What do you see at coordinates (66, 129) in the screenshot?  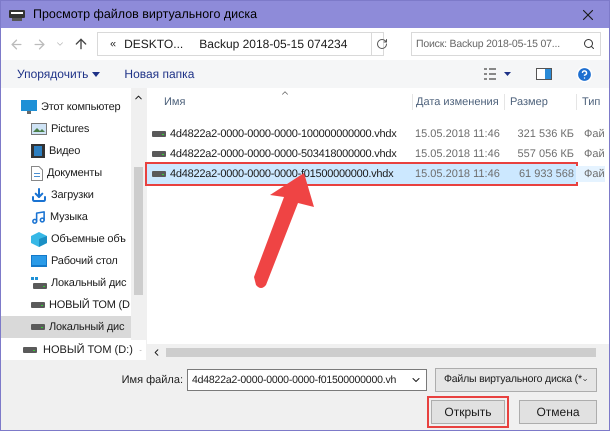 I see `sidebar-item: Pictures` at bounding box center [66, 129].